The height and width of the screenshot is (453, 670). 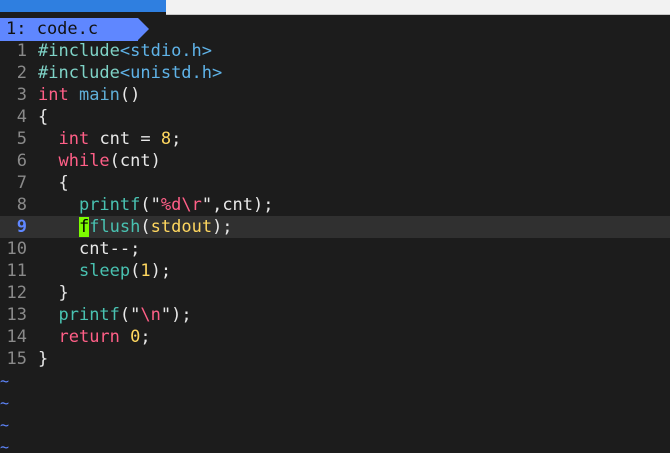 I want to click on line-number: 10, so click(x=16, y=249).